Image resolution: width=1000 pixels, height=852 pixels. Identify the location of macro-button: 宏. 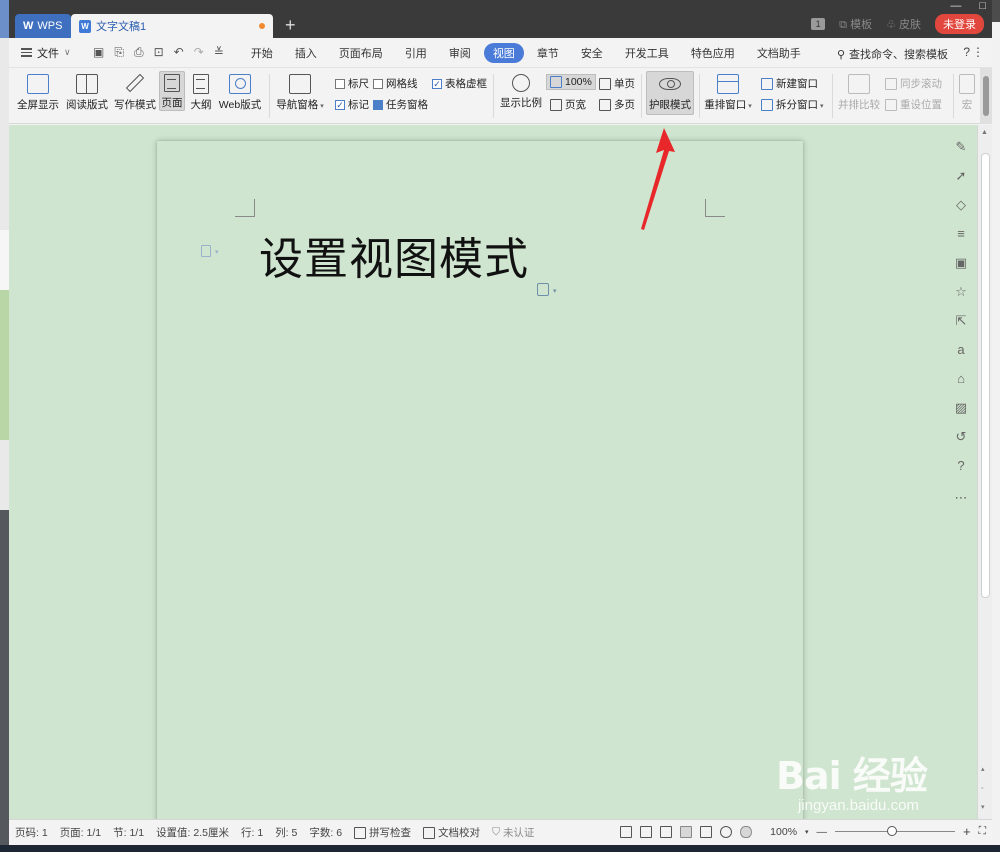
(967, 93).